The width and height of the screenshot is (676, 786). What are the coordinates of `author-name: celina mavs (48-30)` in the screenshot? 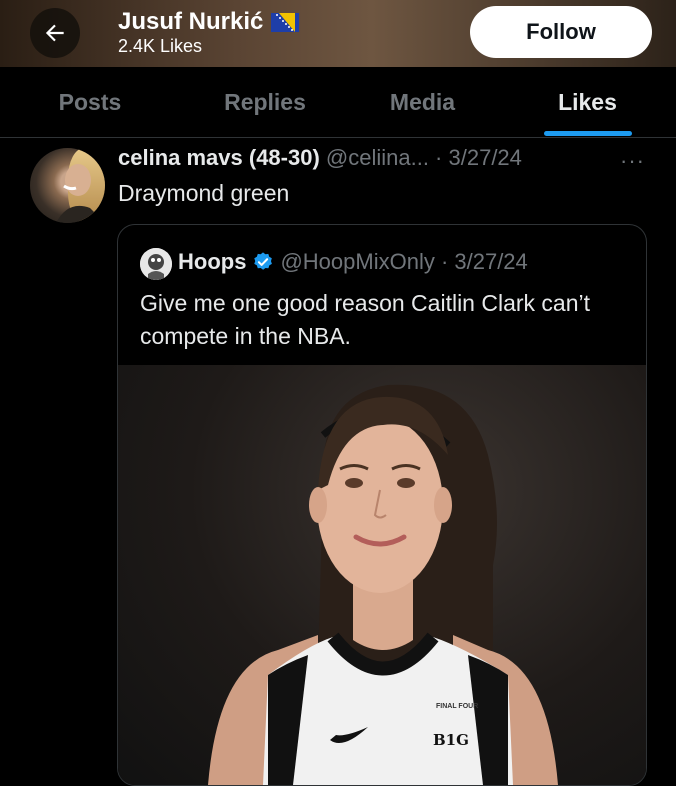 It's located at (219, 157).